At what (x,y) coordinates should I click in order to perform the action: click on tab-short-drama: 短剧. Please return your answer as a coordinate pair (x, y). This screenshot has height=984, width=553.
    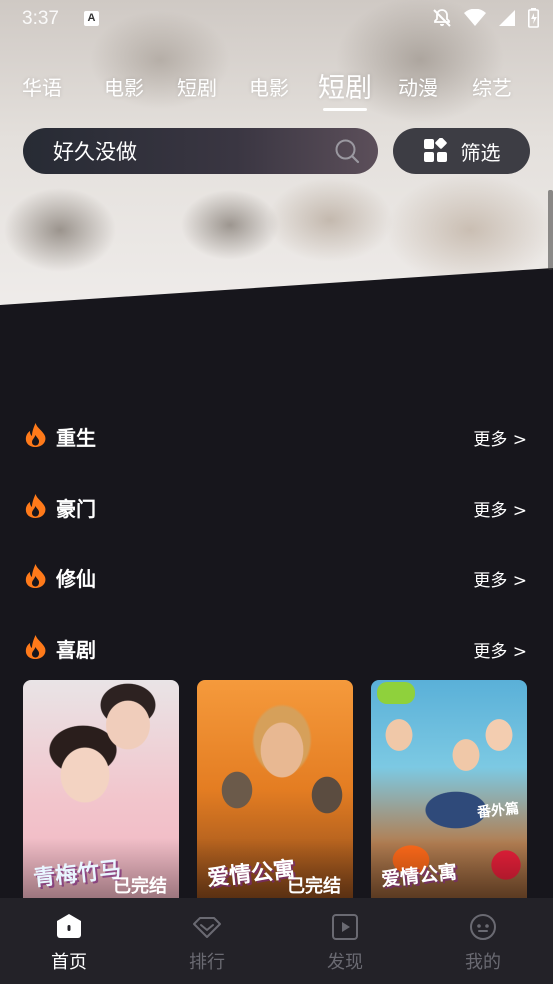
    Looking at the image, I should click on (197, 86).